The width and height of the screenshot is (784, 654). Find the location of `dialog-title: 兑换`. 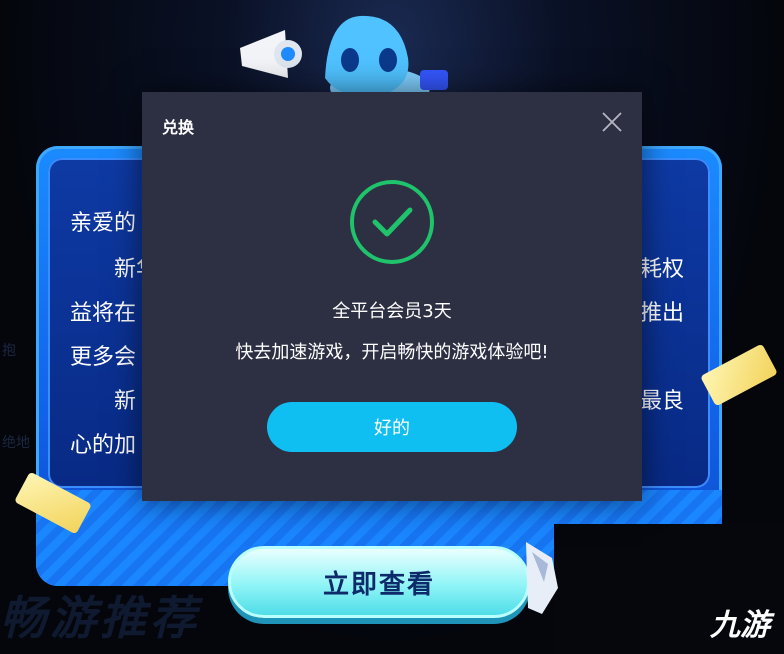

dialog-title: 兑换 is located at coordinates (178, 127).